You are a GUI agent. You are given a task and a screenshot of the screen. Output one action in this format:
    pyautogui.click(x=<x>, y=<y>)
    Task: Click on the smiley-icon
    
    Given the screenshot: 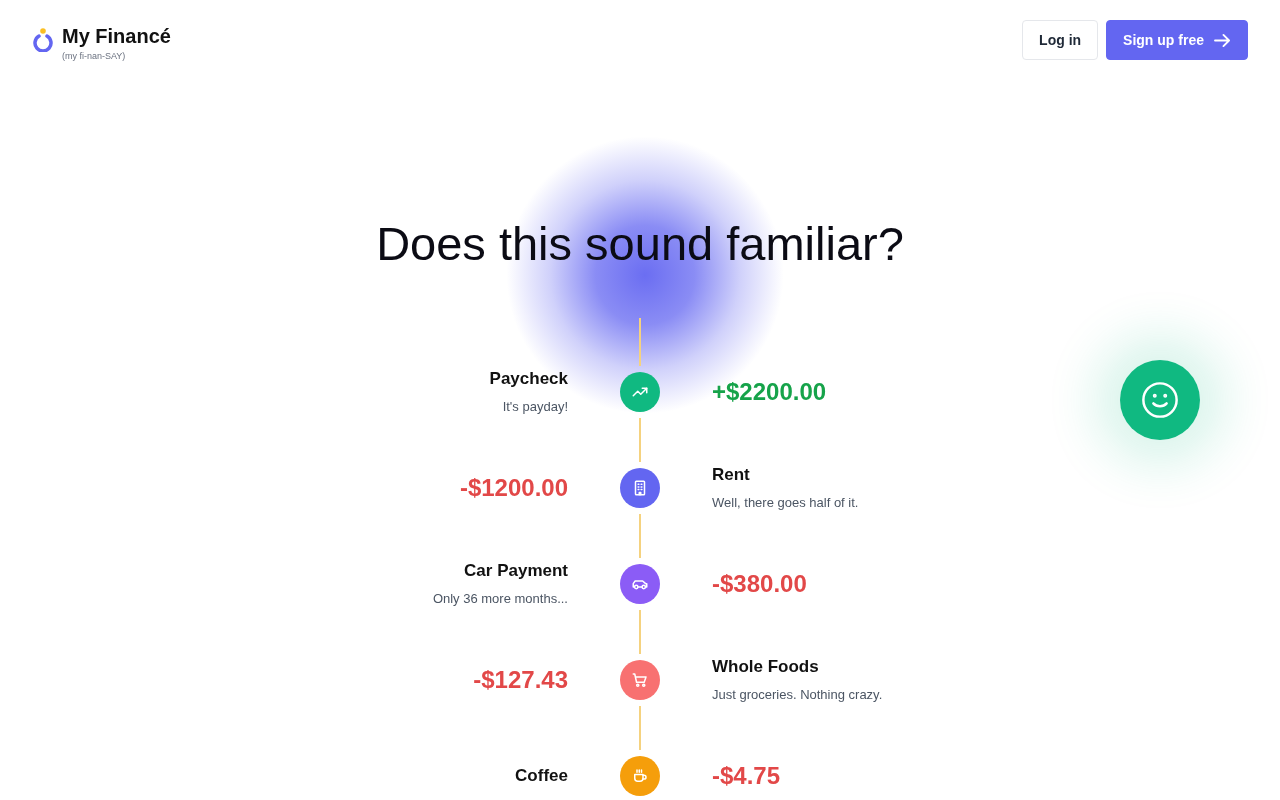 What is the action you would take?
    pyautogui.click(x=1160, y=400)
    